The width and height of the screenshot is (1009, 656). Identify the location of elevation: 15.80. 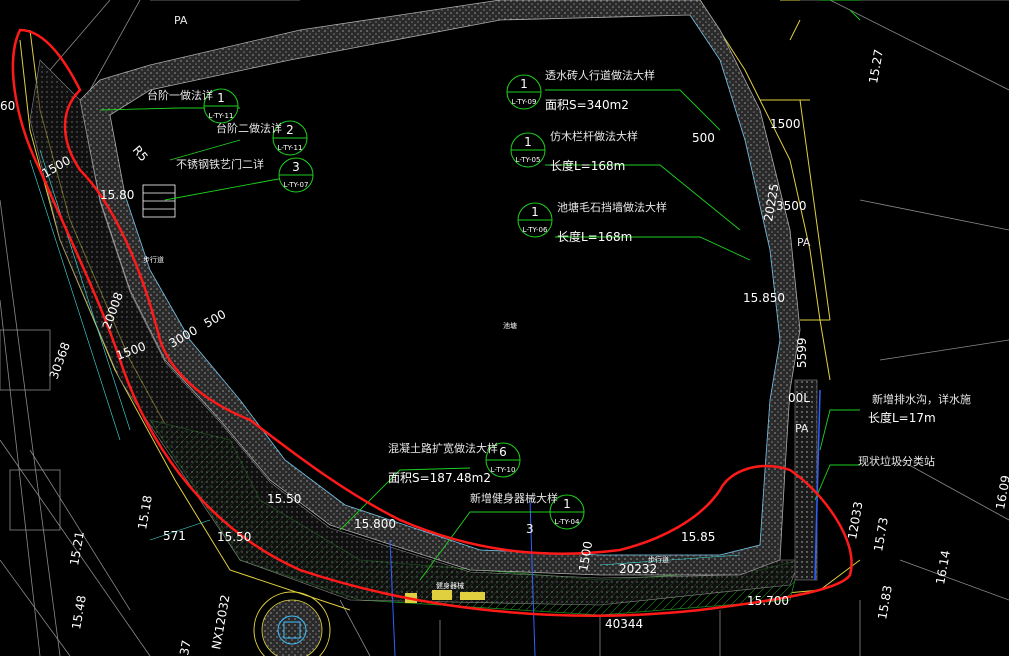
(117, 195).